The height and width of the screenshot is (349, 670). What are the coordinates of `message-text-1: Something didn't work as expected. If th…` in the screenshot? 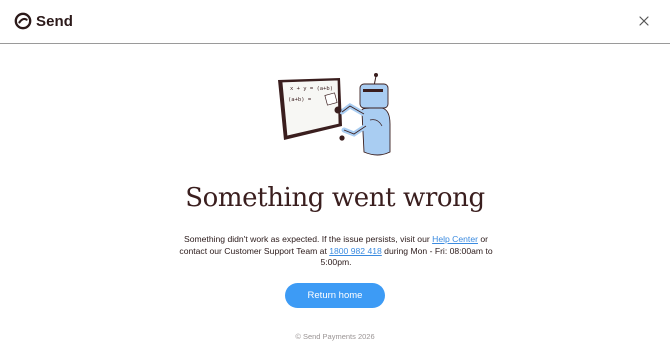 It's located at (308, 239).